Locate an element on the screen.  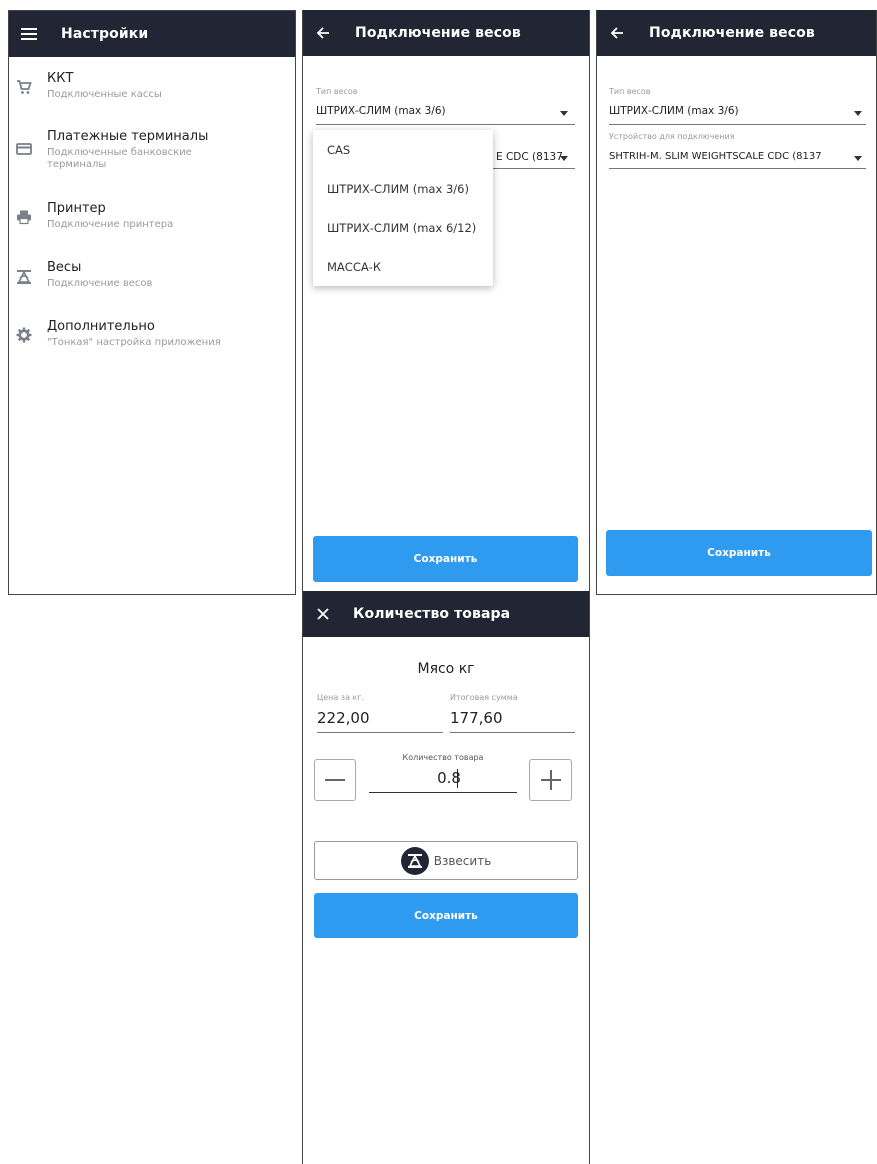
increment-button is located at coordinates (550, 780).